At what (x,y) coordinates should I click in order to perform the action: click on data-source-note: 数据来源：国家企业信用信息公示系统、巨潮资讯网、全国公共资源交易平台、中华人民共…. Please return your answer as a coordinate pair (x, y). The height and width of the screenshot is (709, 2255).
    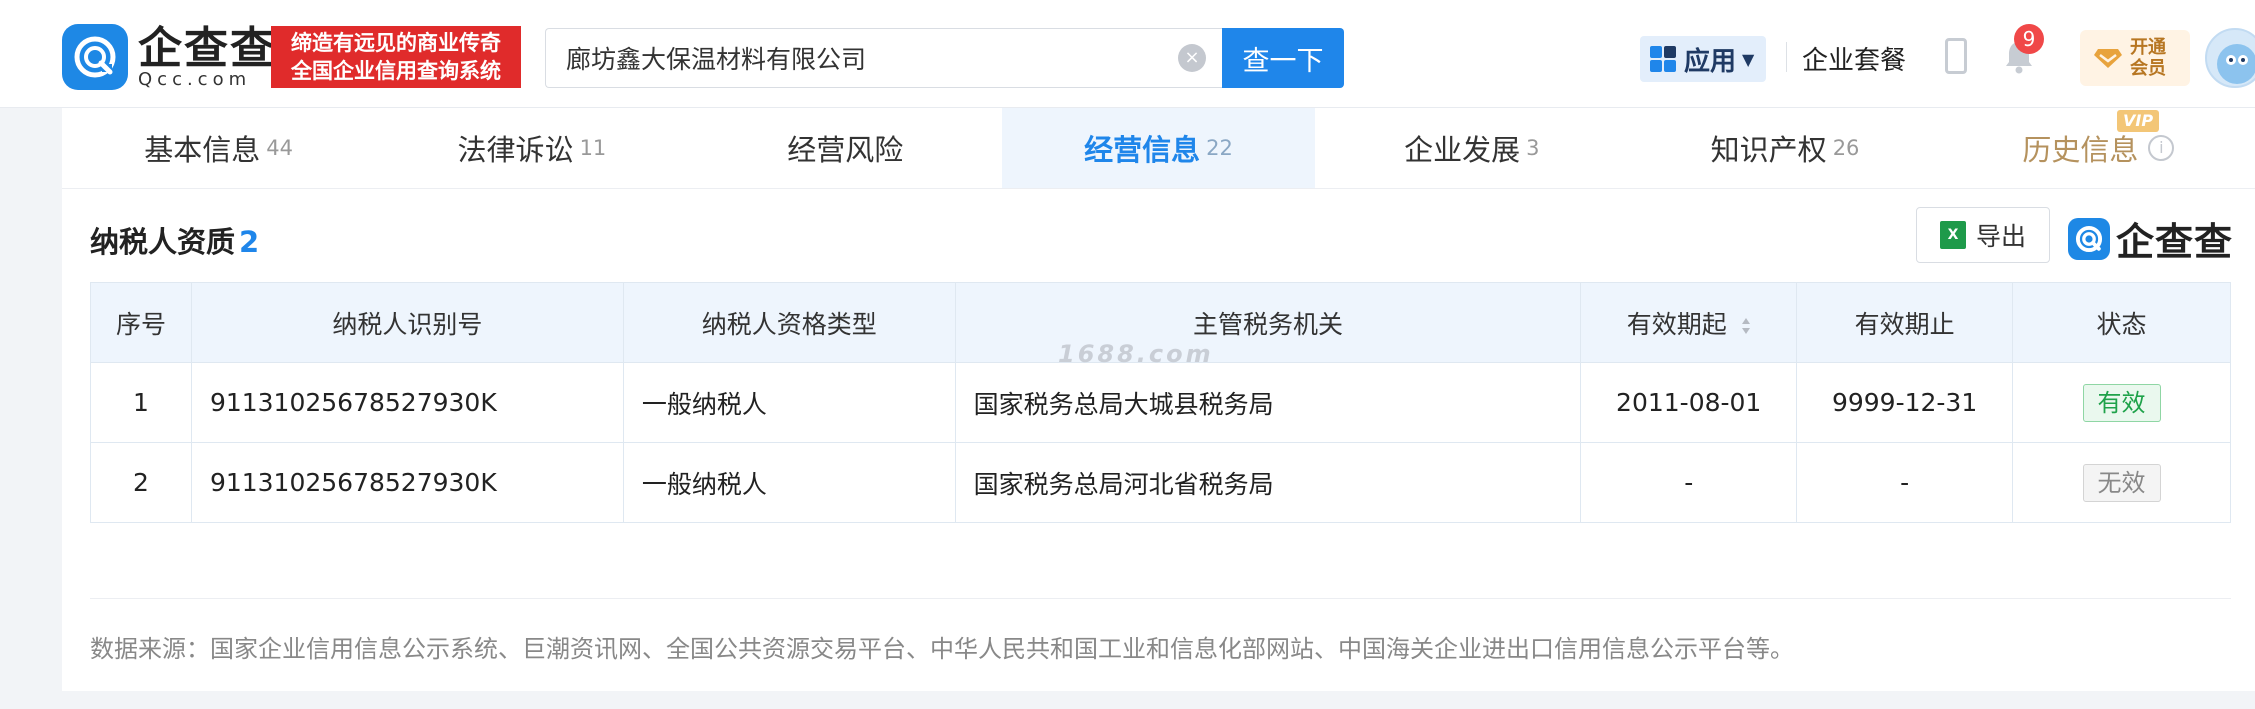
    Looking at the image, I should click on (942, 649).